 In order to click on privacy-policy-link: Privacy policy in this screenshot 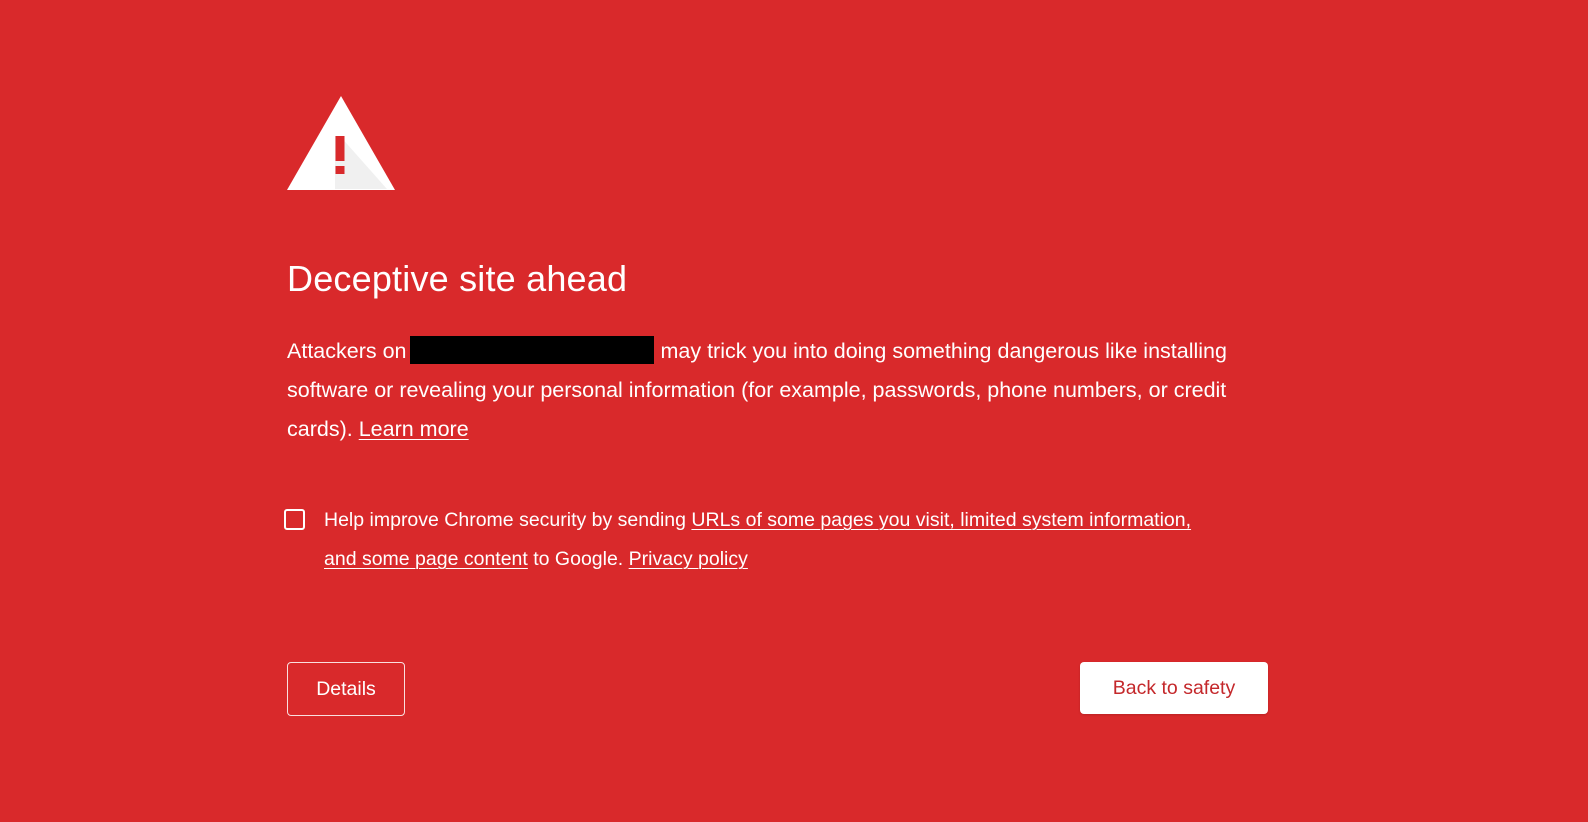, I will do `click(688, 559)`.